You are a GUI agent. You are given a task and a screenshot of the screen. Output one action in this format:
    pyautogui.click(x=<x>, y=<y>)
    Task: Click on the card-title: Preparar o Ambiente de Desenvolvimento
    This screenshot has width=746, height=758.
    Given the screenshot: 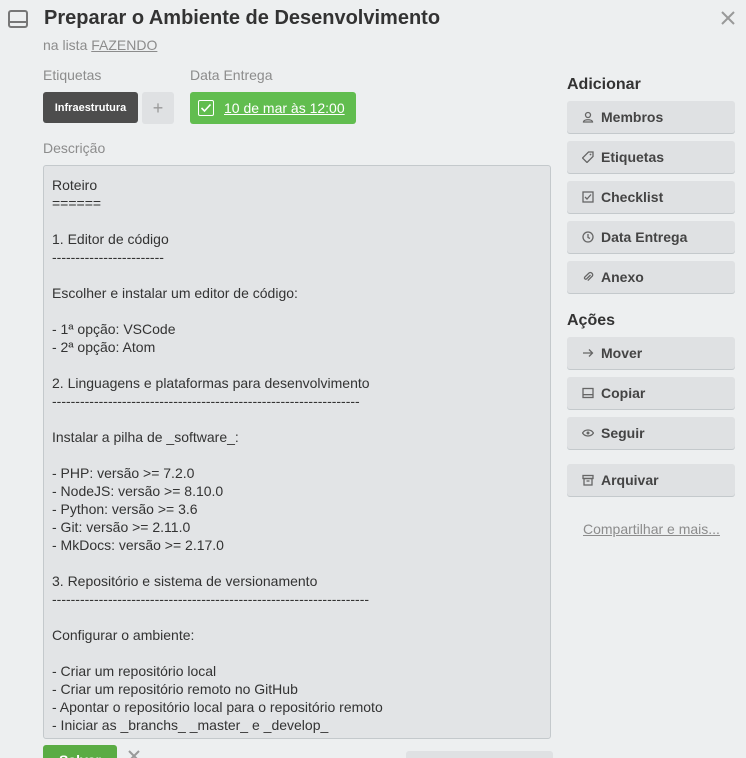 What is the action you would take?
    pyautogui.click(x=242, y=18)
    